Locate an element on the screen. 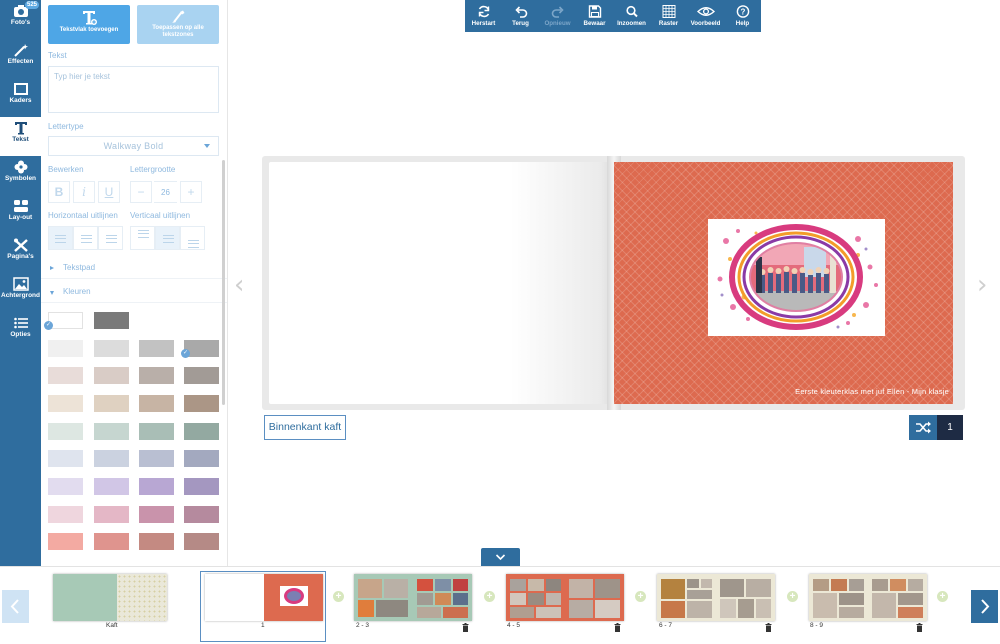  sidebar-item-symbolen: Symbolen is located at coordinates (20, 175).